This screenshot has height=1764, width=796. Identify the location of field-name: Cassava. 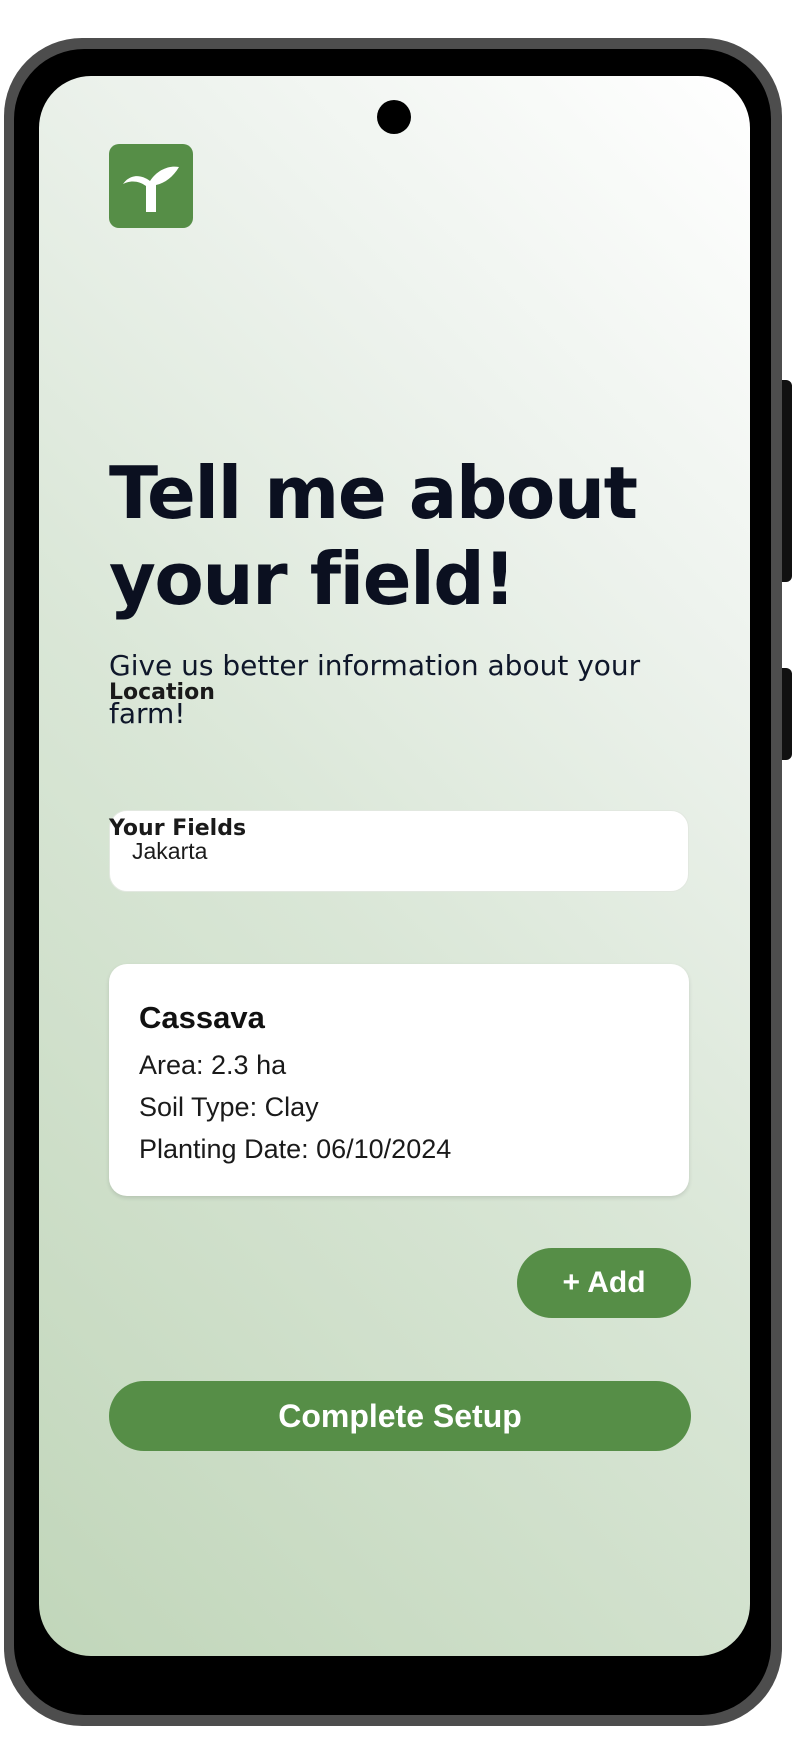
(202, 1017).